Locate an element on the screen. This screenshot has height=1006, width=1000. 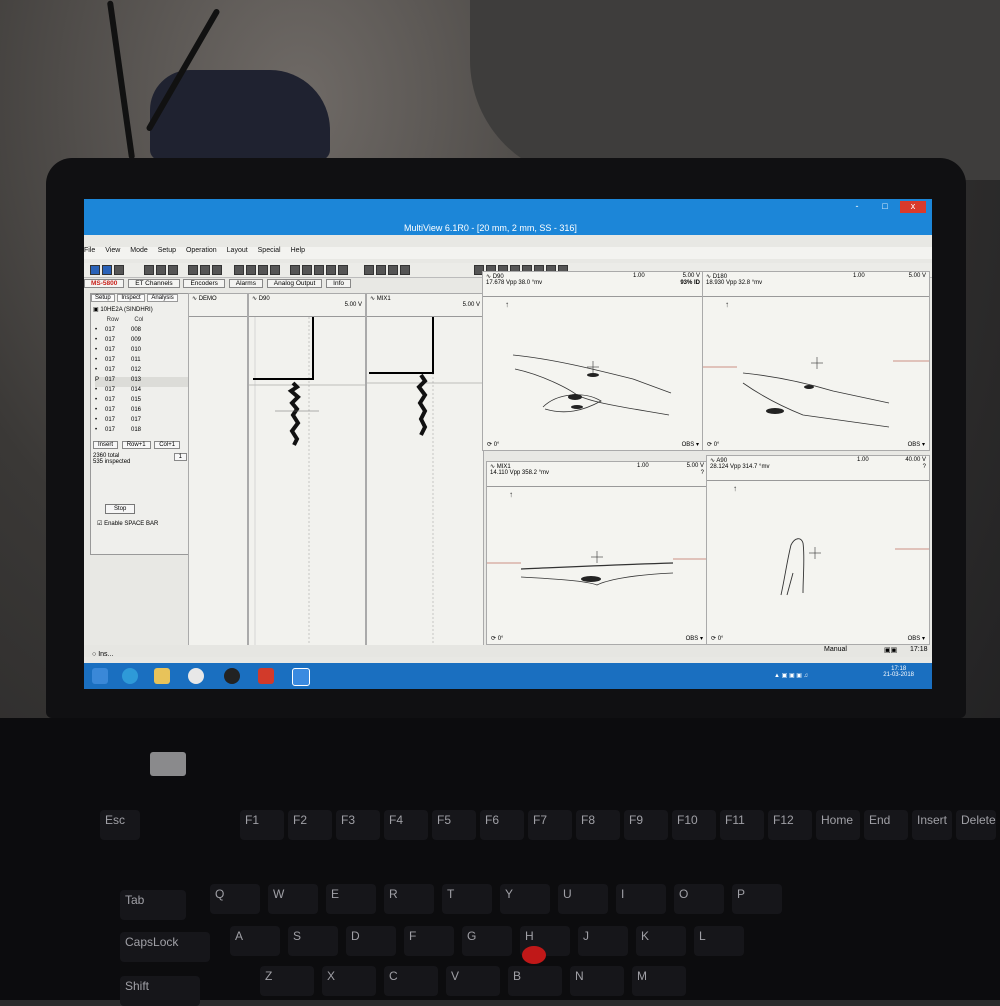
key-delete: Delete is located at coordinates (976, 825).